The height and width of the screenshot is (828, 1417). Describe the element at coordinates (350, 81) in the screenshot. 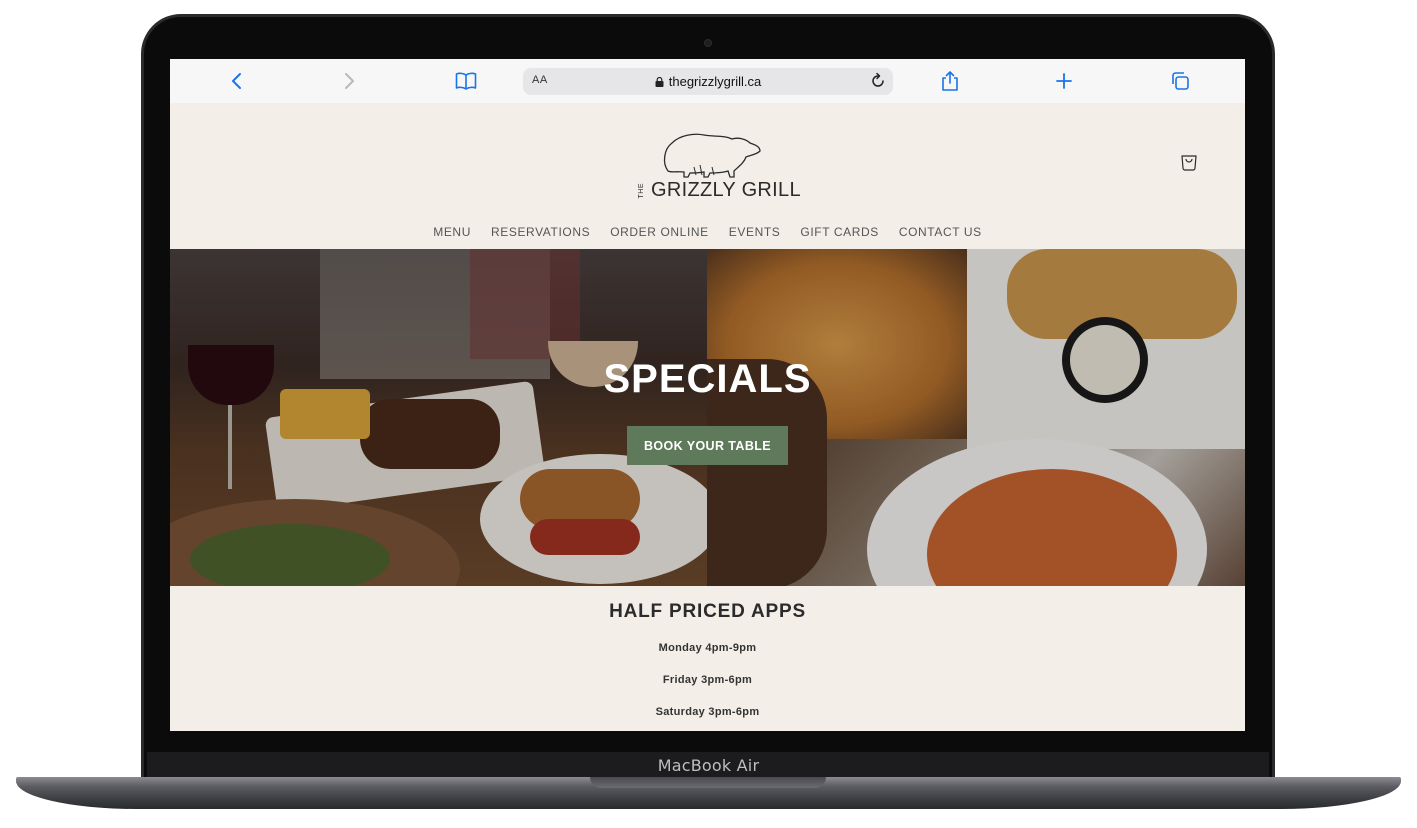

I see `forward-icon` at that location.